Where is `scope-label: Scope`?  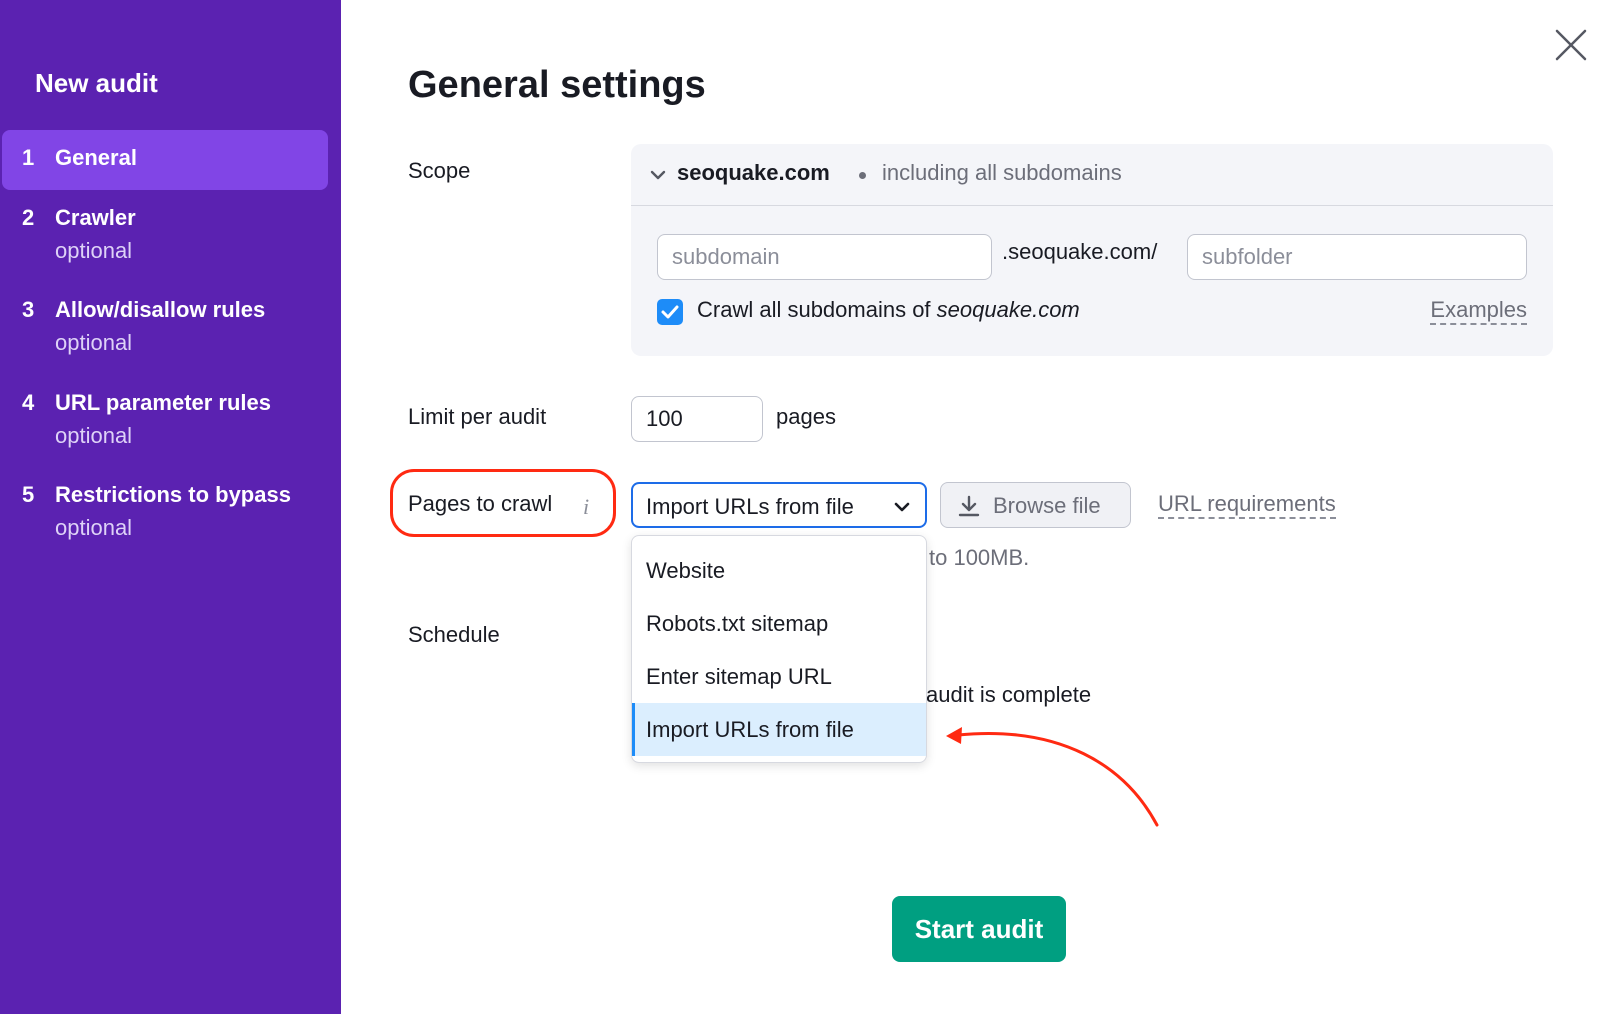 scope-label: Scope is located at coordinates (439, 170).